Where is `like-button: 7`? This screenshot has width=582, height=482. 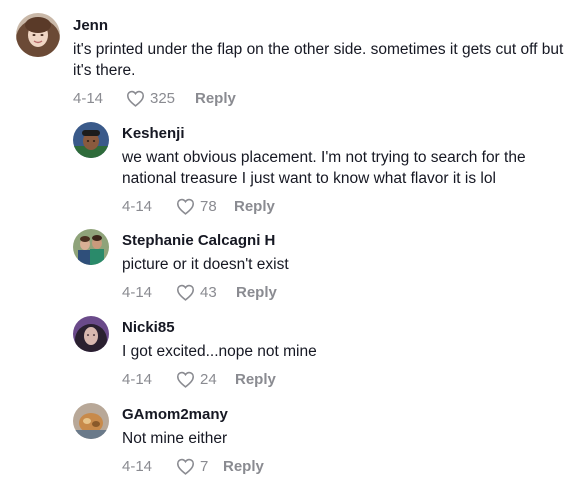 like-button: 7 is located at coordinates (199, 466).